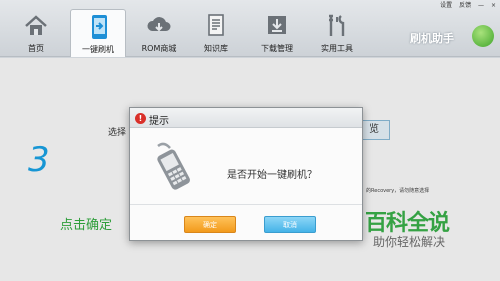 The image size is (500, 281). I want to click on tab-label: 首页, so click(36, 48).